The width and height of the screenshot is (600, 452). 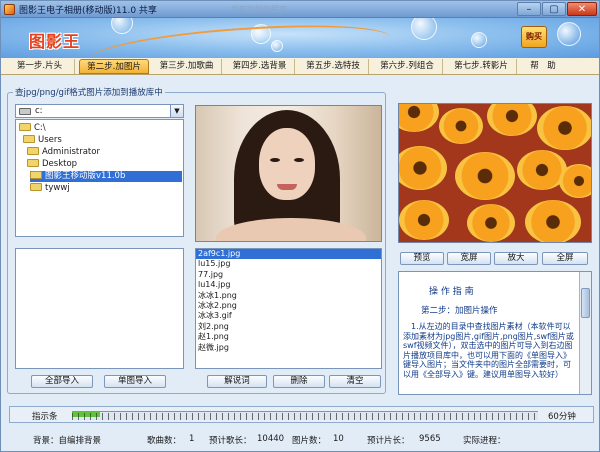 What do you see at coordinates (52, 164) in the screenshot?
I see `tree-node: Desktop` at bounding box center [52, 164].